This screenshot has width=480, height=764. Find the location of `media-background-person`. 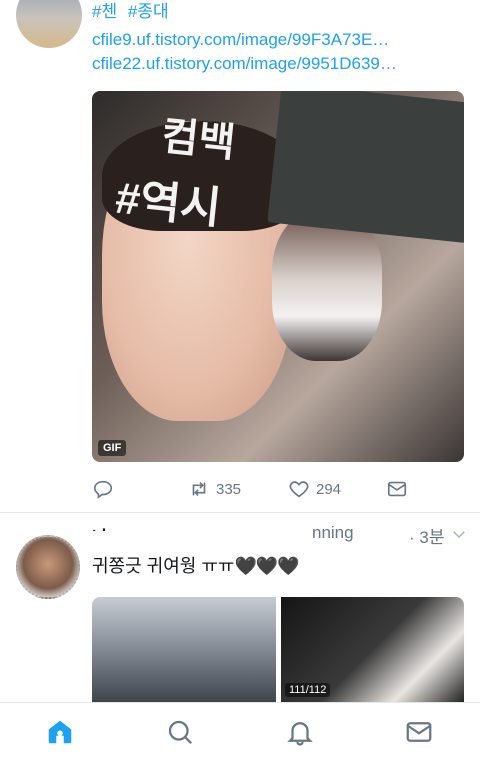

media-background-person is located at coordinates (327, 286).